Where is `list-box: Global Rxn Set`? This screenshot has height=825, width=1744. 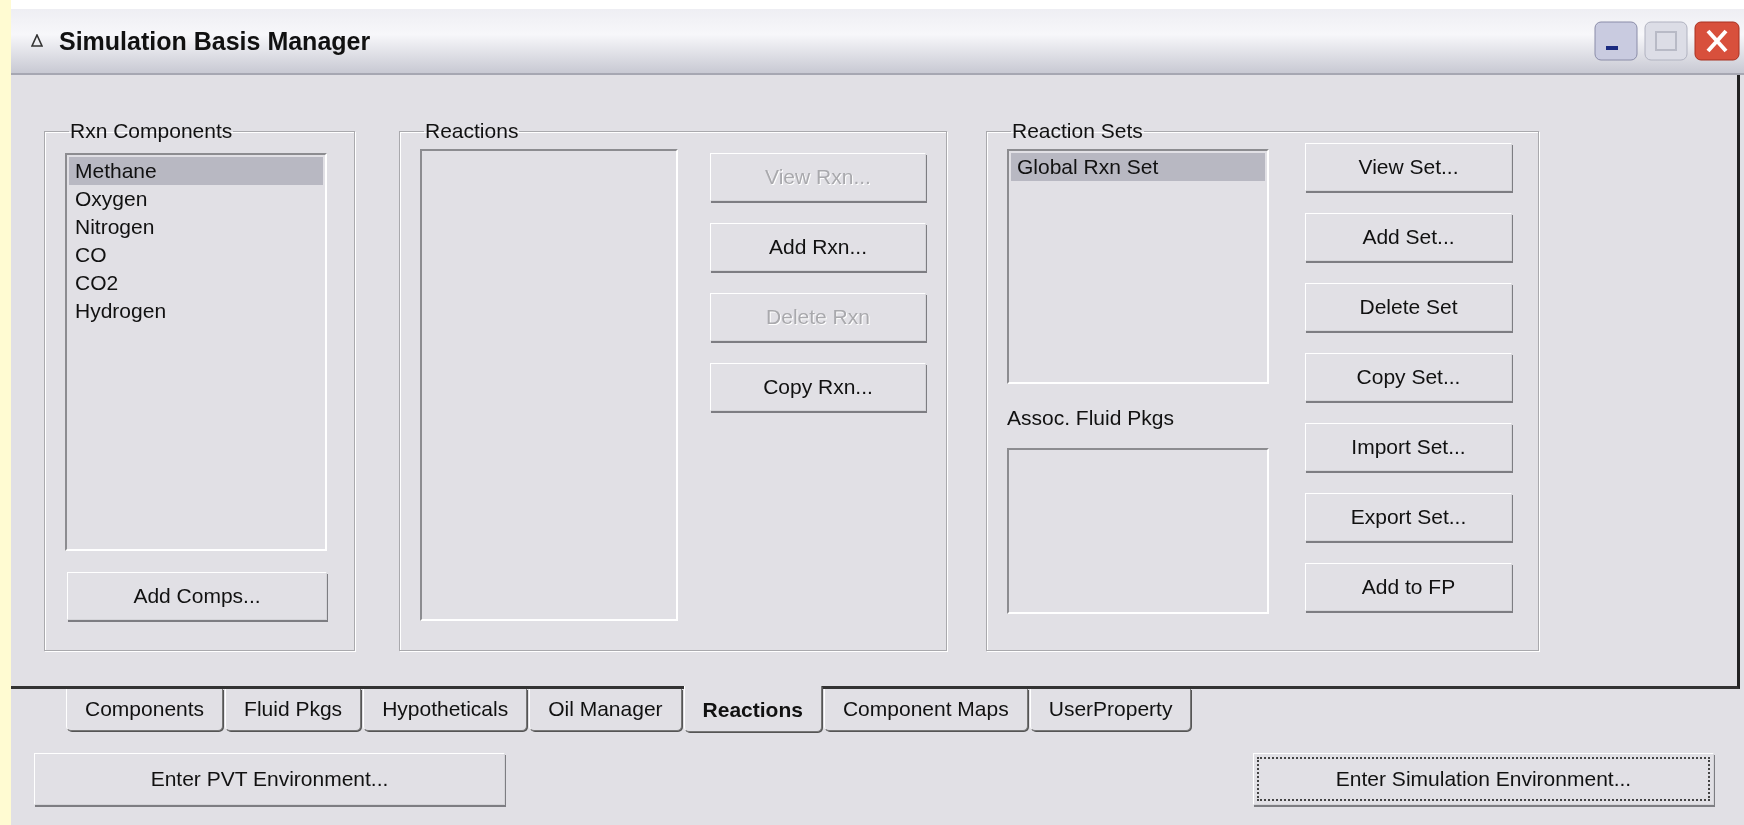
list-box: Global Rxn Set is located at coordinates (1138, 266).